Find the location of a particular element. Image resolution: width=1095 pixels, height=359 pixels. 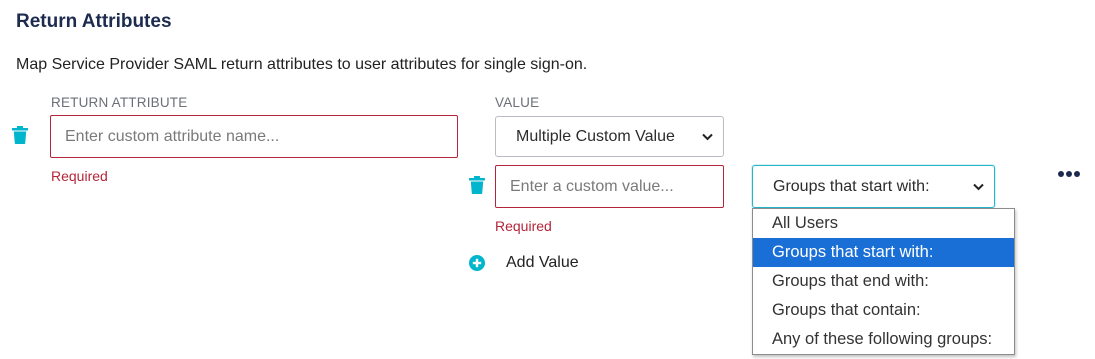

group-filter-select: Groups that start with: is located at coordinates (873, 186).